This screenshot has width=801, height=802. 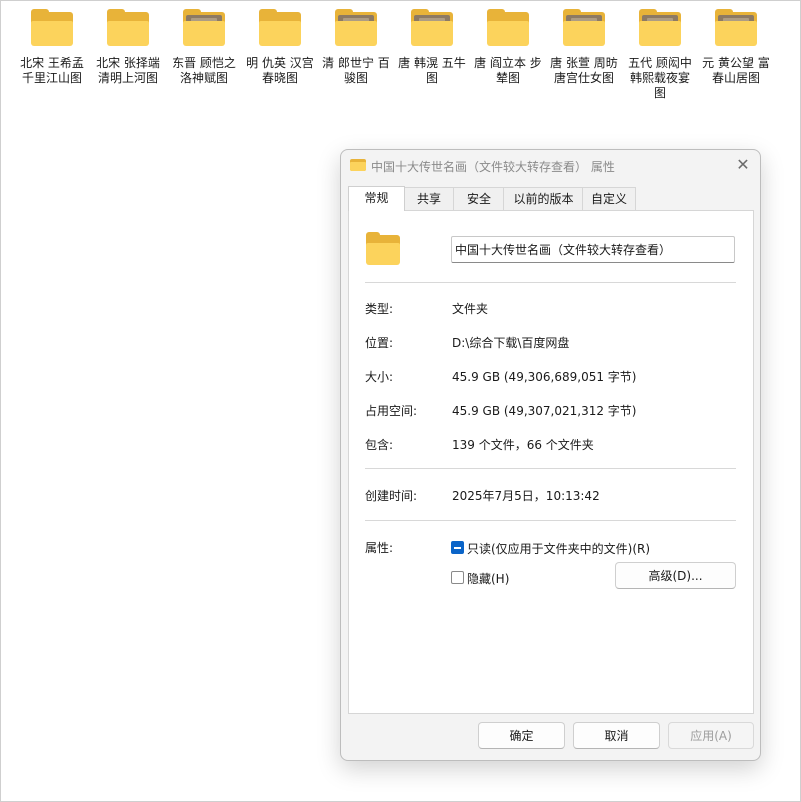 What do you see at coordinates (736, 47) in the screenshot?
I see `desktop-folder-9: 元 黄公望 富春山居图` at bounding box center [736, 47].